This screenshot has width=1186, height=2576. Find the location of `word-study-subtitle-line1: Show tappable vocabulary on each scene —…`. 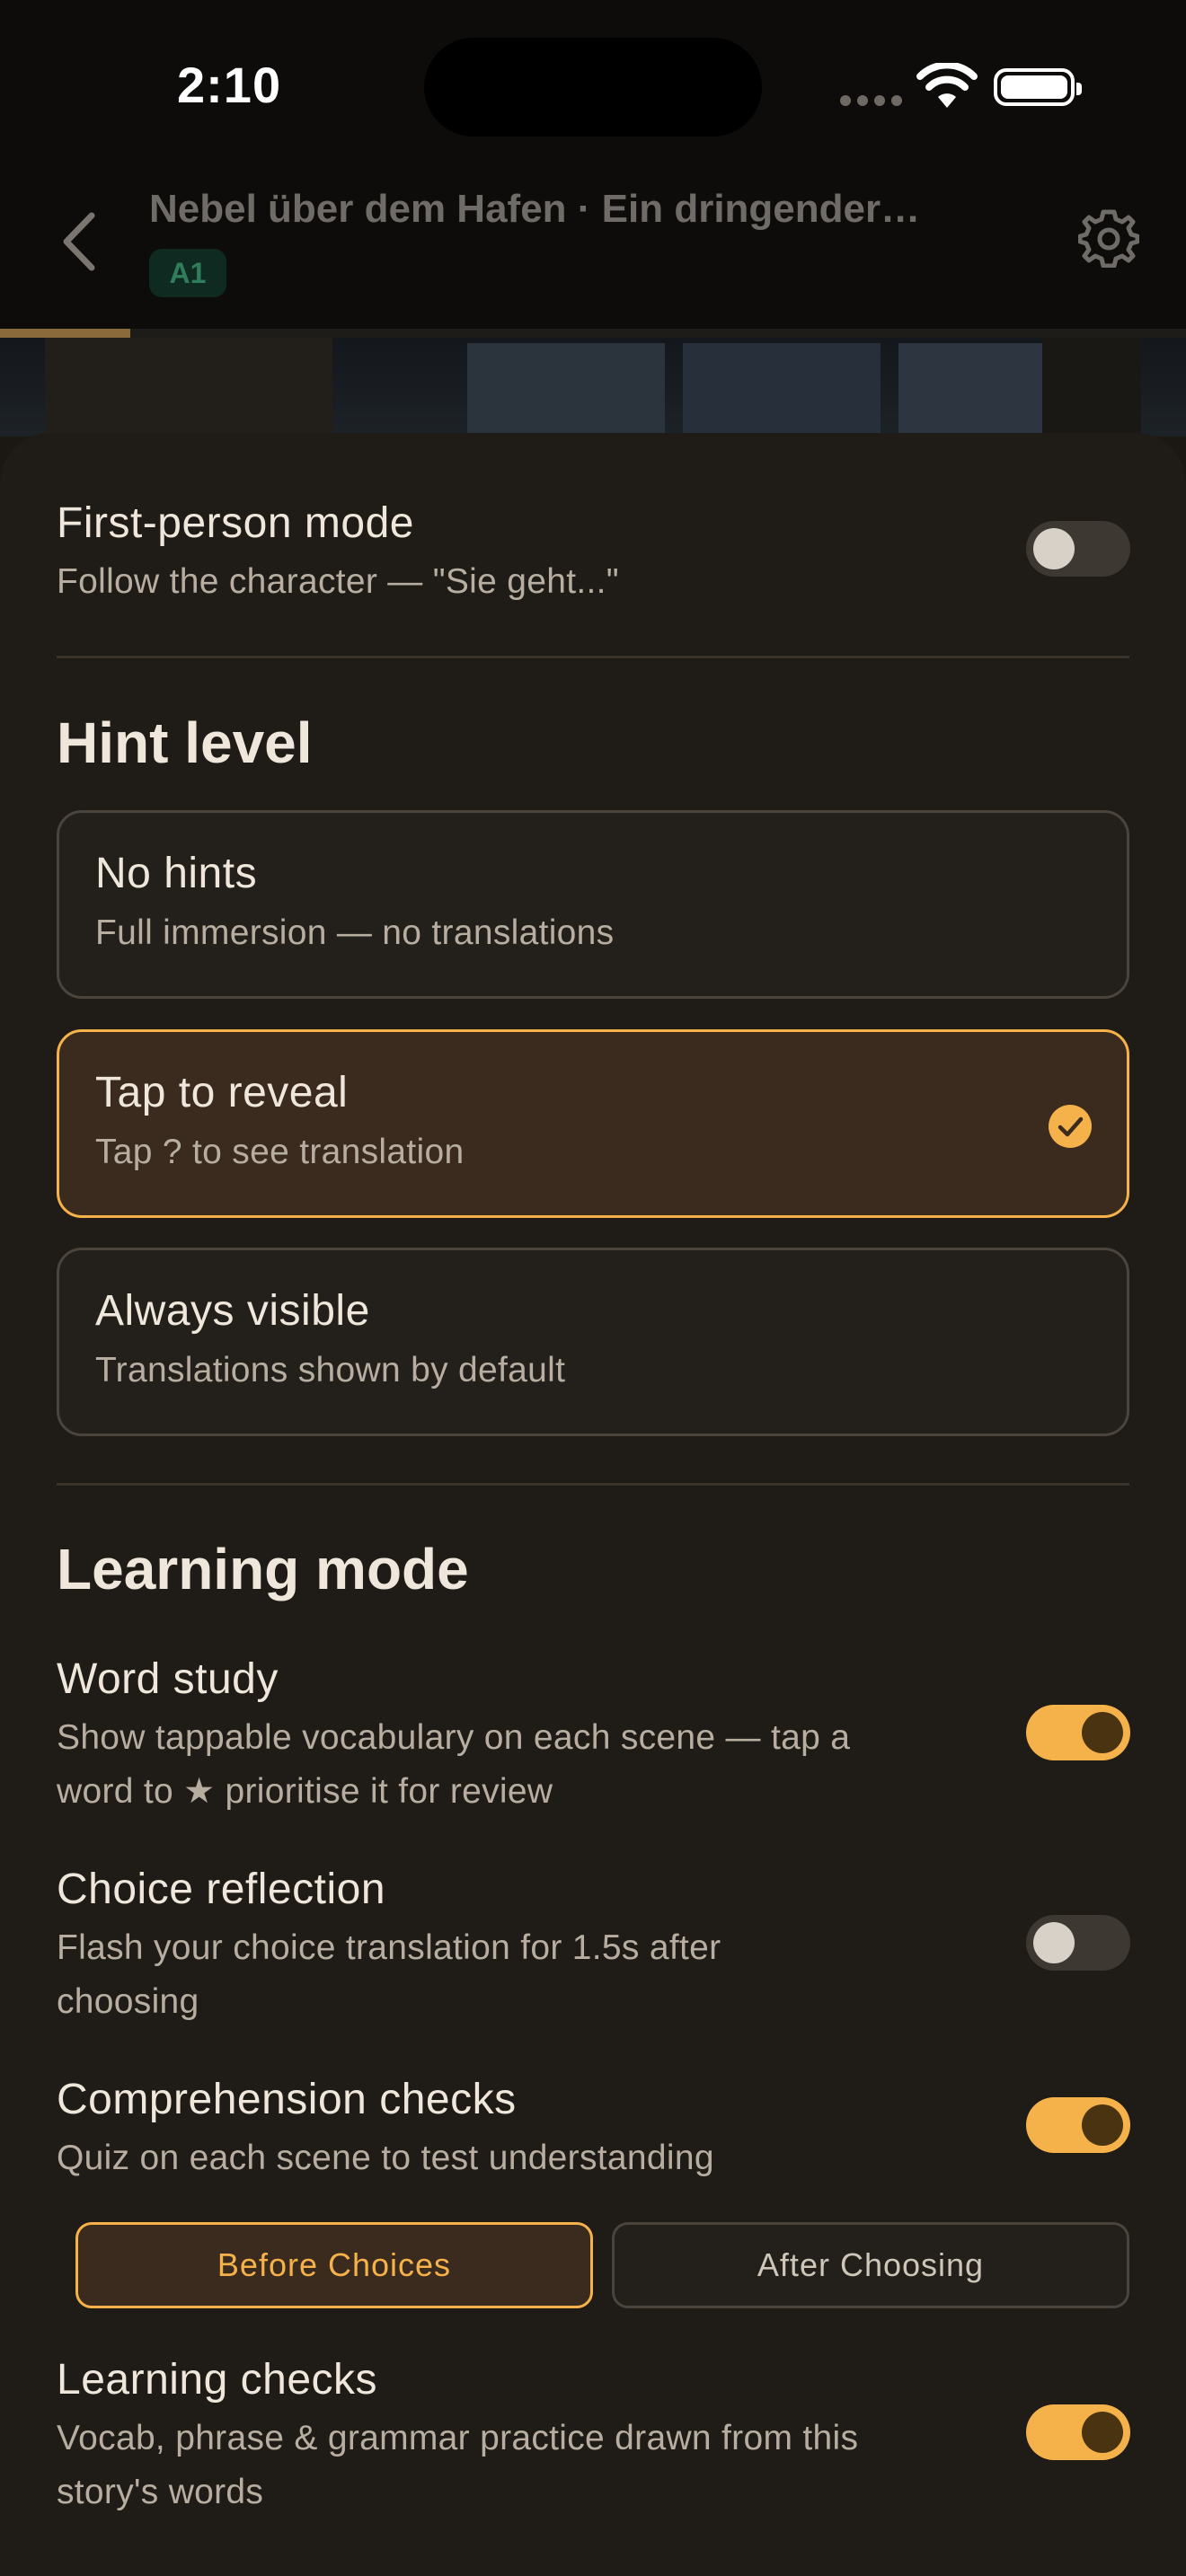

word-study-subtitle-line1: Show tappable vocabulary on each scene —… is located at coordinates (454, 1737).